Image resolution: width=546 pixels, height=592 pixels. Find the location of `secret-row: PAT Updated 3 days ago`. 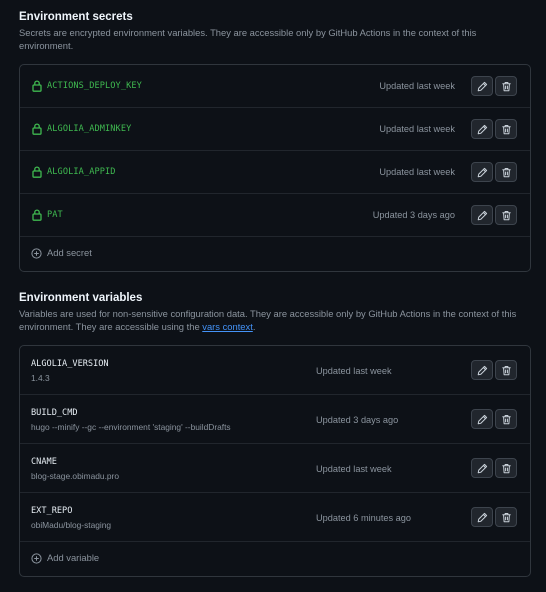

secret-row: PAT Updated 3 days ago is located at coordinates (275, 215).